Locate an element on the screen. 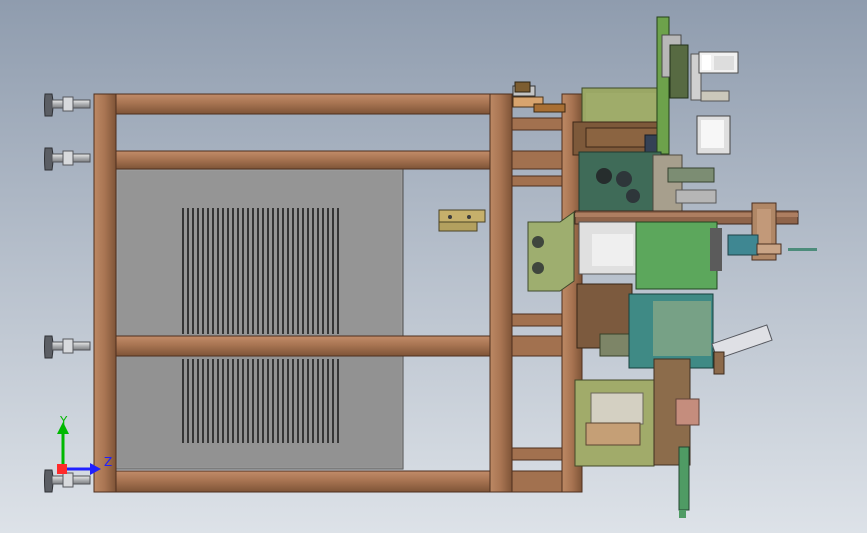  axis-y-label: Y is located at coordinates (63, 421).